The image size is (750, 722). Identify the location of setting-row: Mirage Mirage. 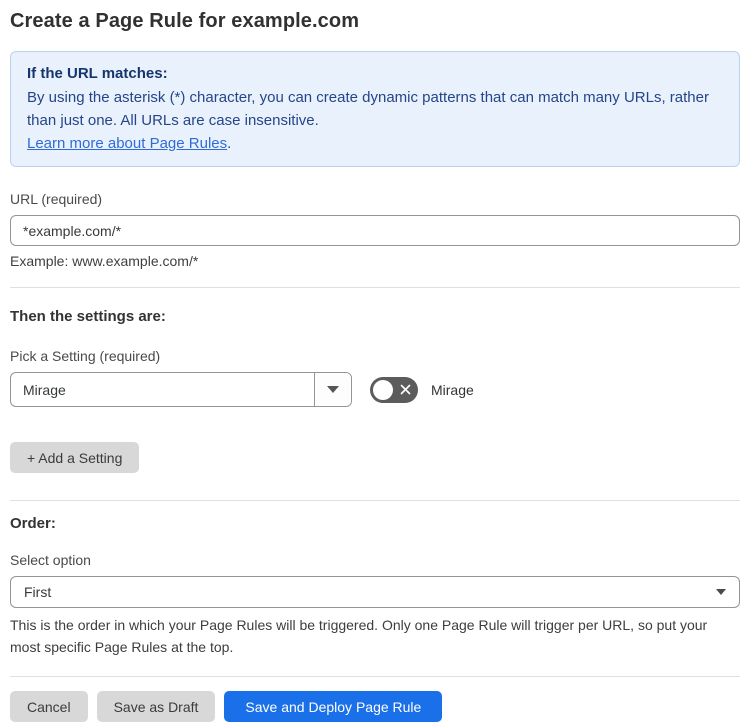
(375, 389).